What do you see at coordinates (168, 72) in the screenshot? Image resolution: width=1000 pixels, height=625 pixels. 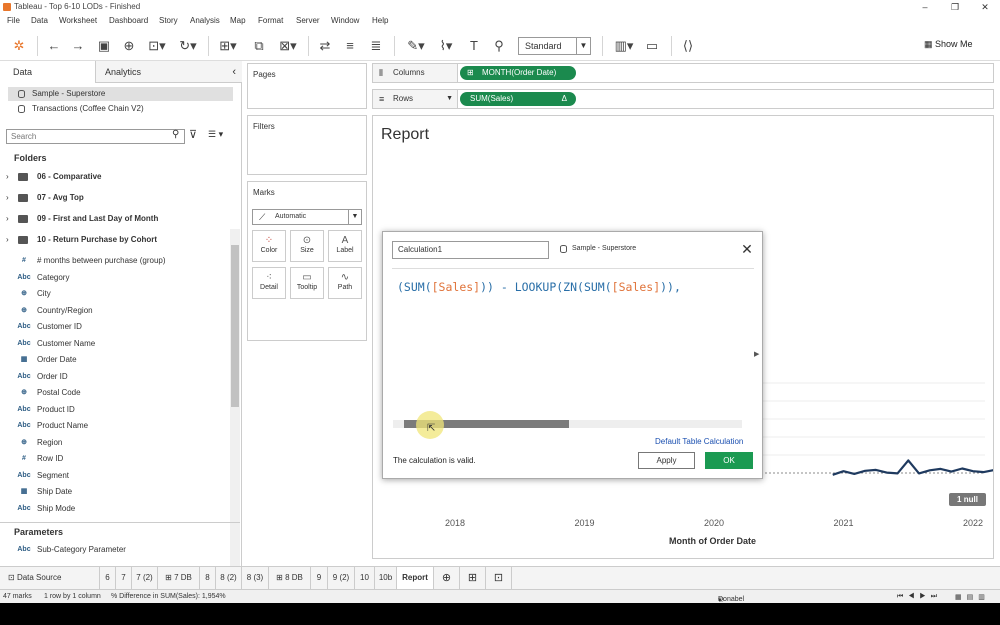 I see `tab-analytics: Analytics ‹` at bounding box center [168, 72].